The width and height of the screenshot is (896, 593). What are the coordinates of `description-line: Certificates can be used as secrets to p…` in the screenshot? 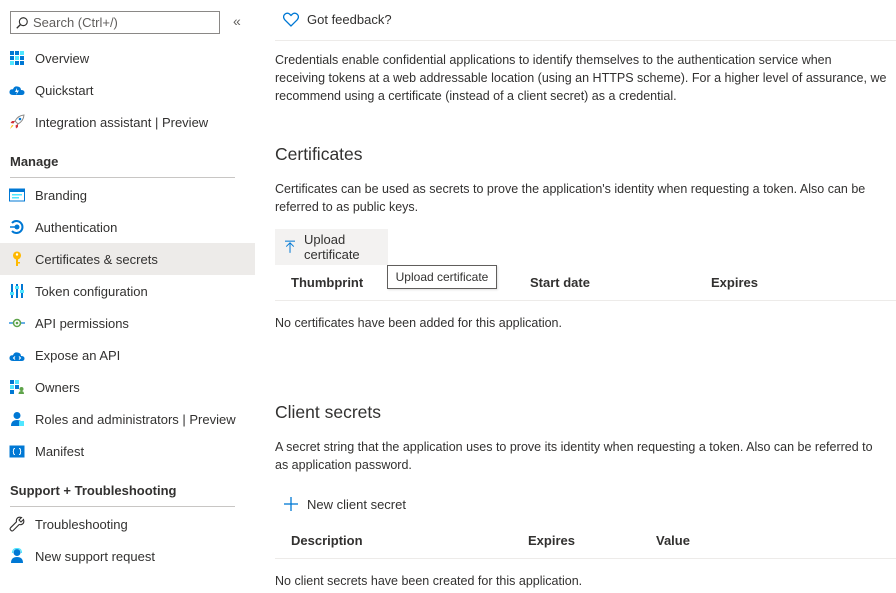 It's located at (570, 189).